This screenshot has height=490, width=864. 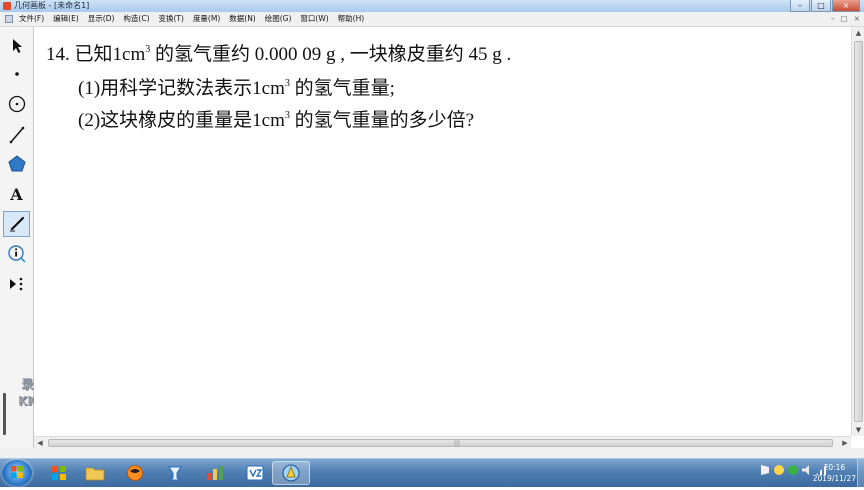 I want to click on colorful-windows-icon, so click(x=59, y=473).